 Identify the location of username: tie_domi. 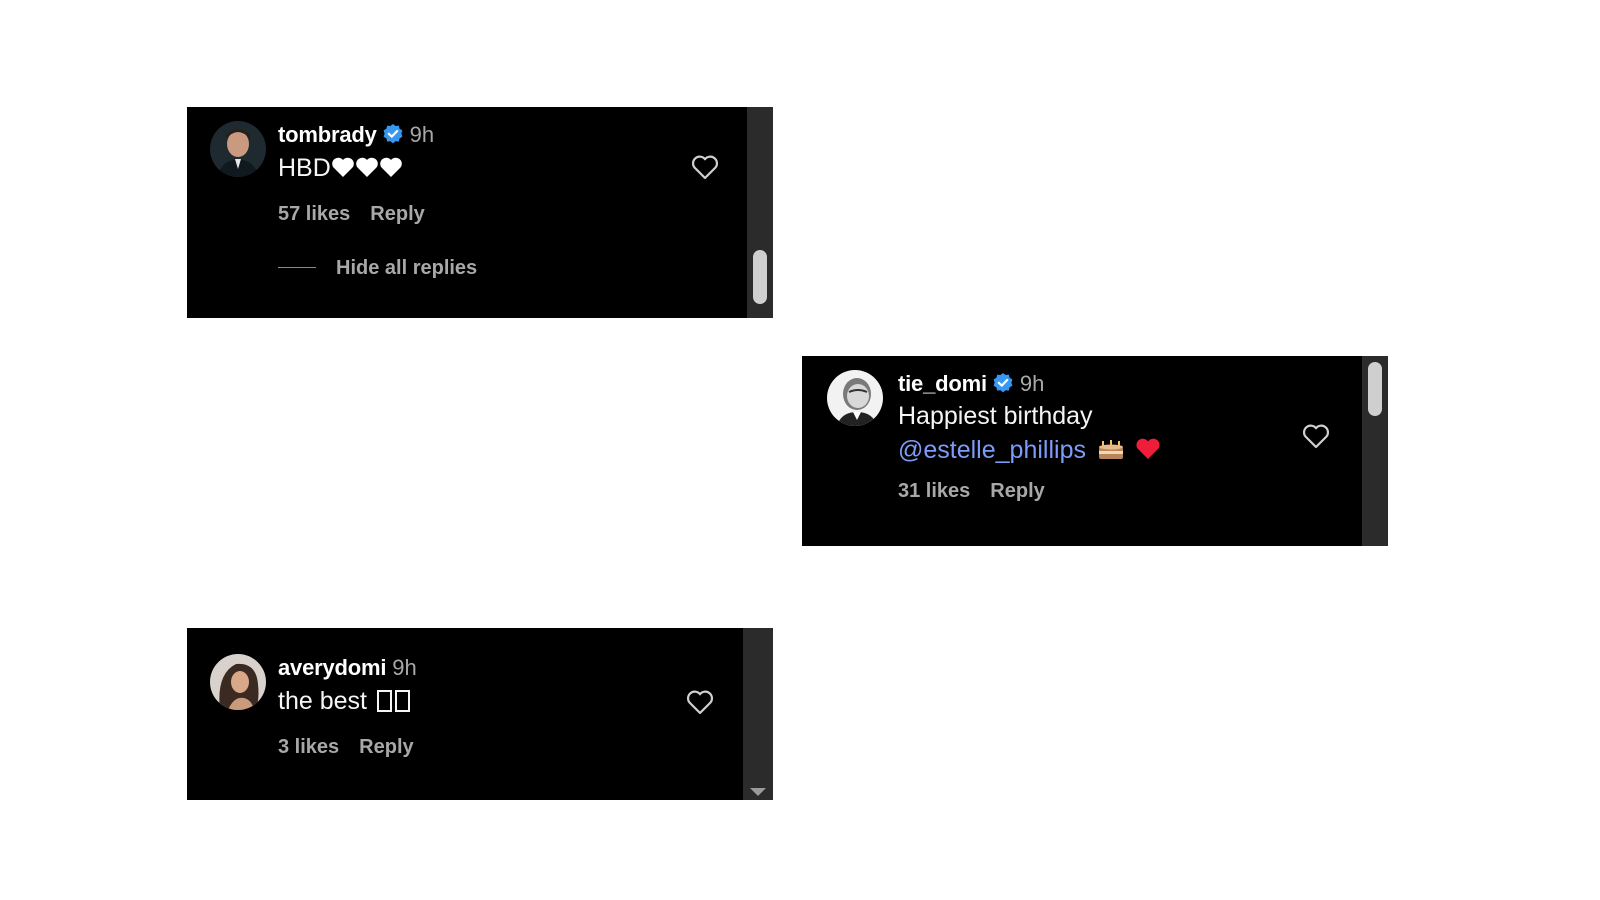
(942, 383).